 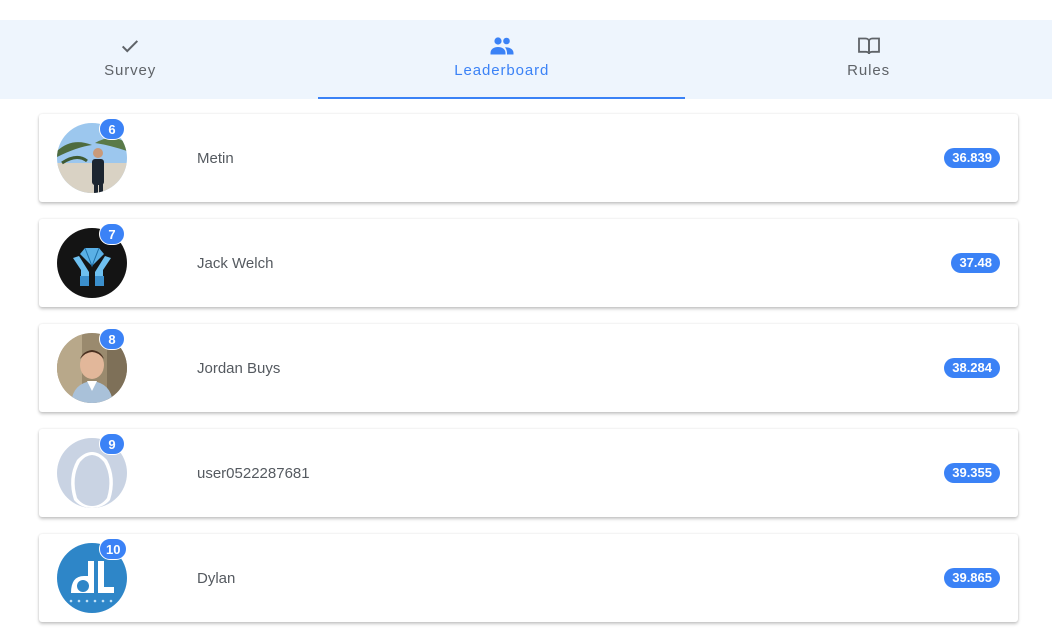 What do you see at coordinates (112, 129) in the screenshot?
I see `rank-badge: 6` at bounding box center [112, 129].